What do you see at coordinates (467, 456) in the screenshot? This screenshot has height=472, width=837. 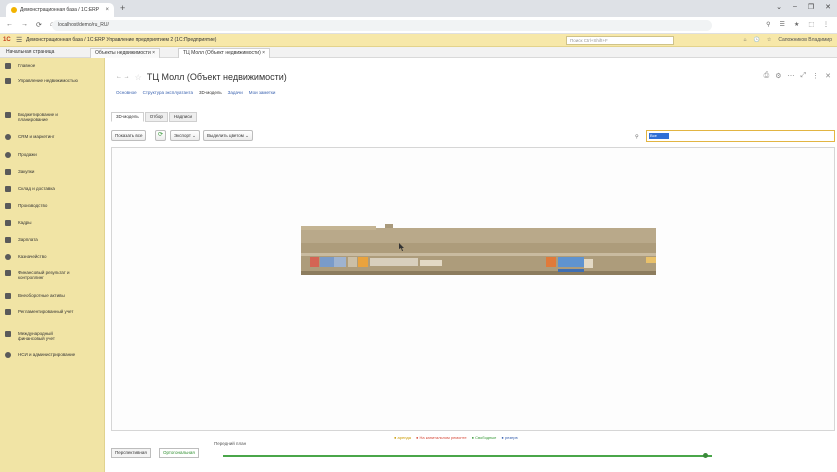 I see `front-plane-slider-track` at bounding box center [467, 456].